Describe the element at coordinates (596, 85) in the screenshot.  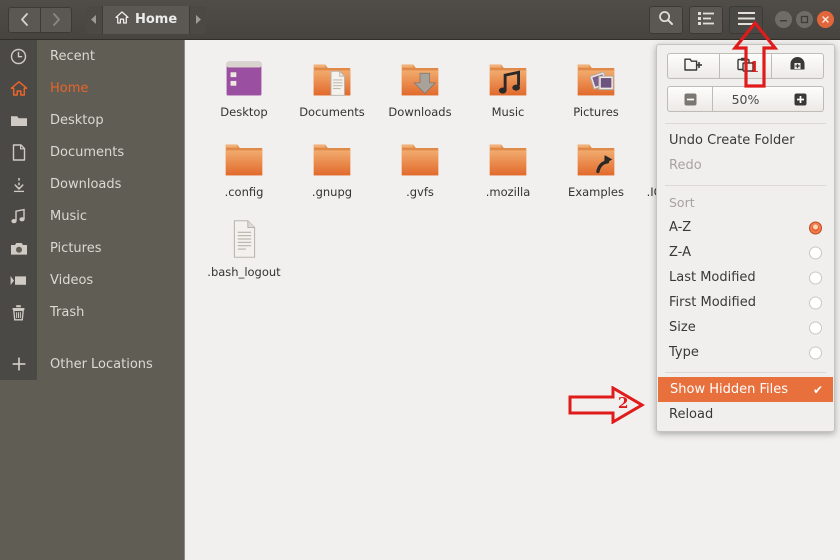
I see `file-item: Pictures` at that location.